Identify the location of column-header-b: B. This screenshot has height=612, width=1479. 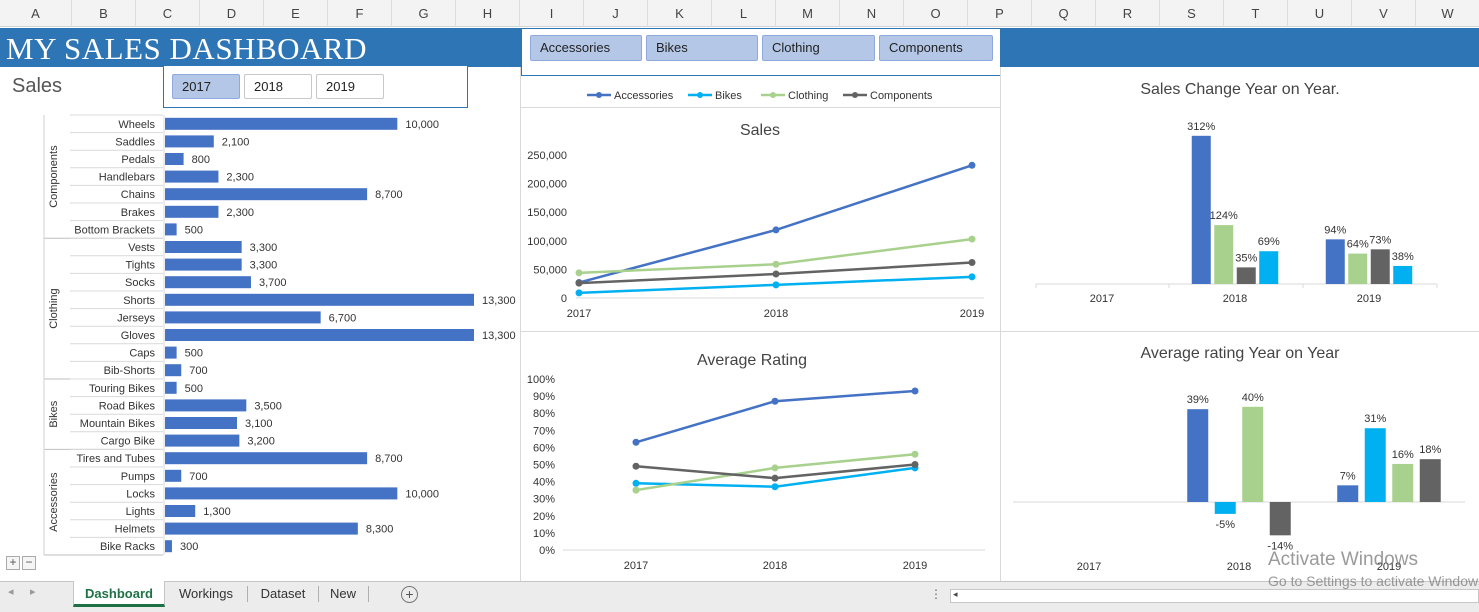
(104, 13).